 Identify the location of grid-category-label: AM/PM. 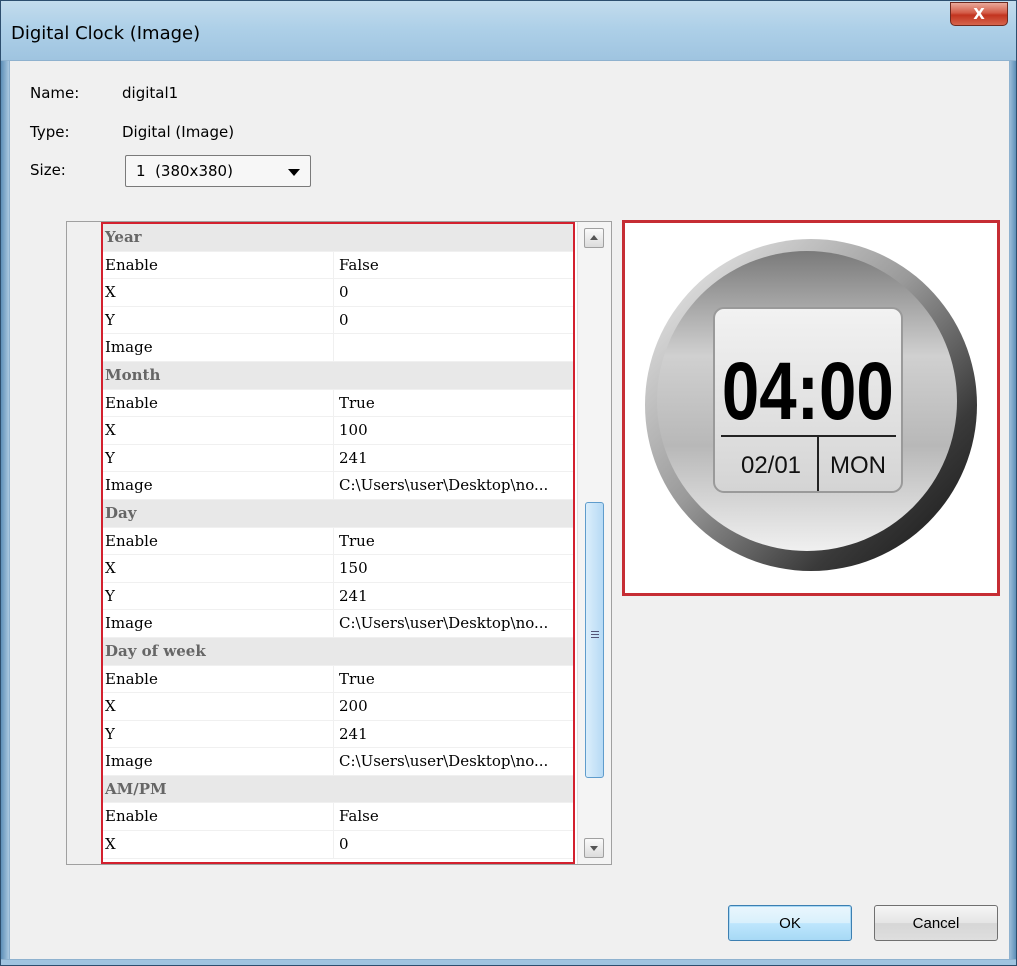
(136, 788).